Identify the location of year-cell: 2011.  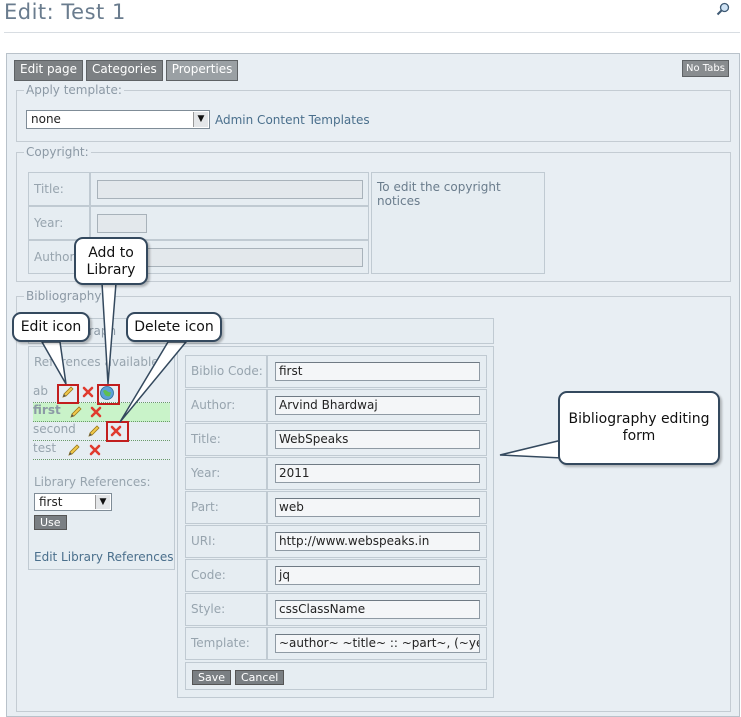
(377, 473).